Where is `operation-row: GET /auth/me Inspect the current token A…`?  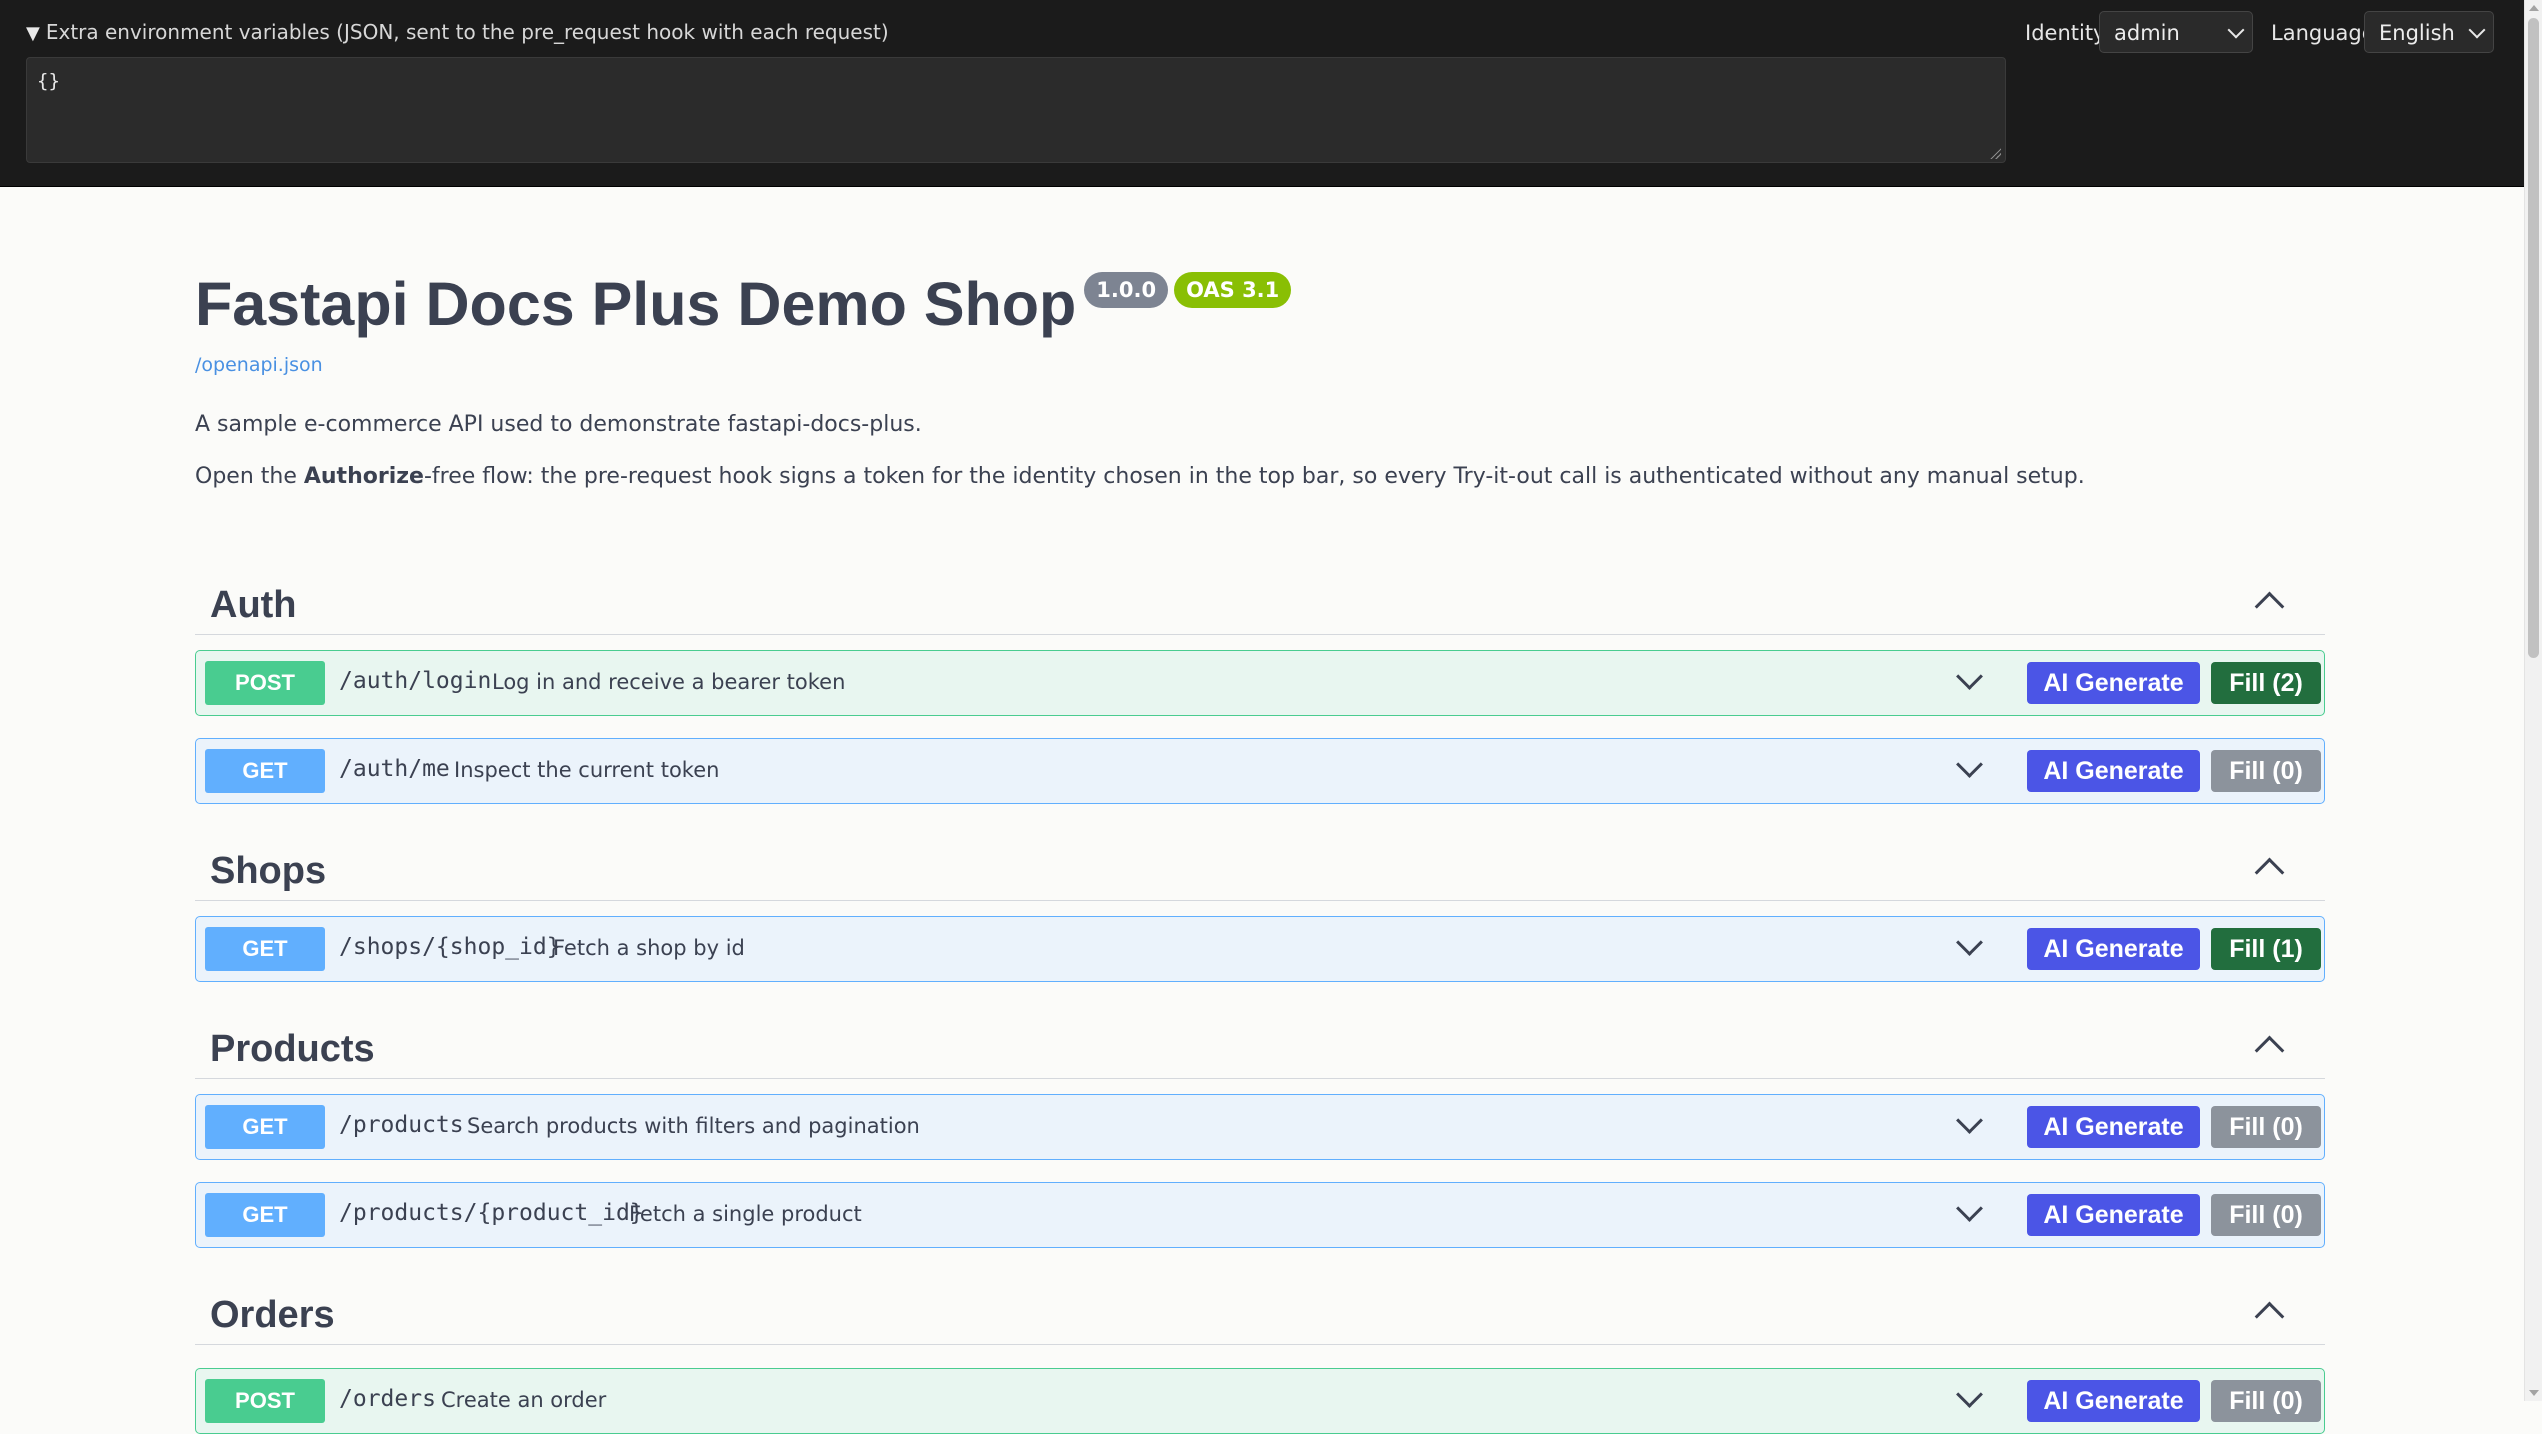
operation-row: GET /auth/me Inspect the current token A… is located at coordinates (1260, 771).